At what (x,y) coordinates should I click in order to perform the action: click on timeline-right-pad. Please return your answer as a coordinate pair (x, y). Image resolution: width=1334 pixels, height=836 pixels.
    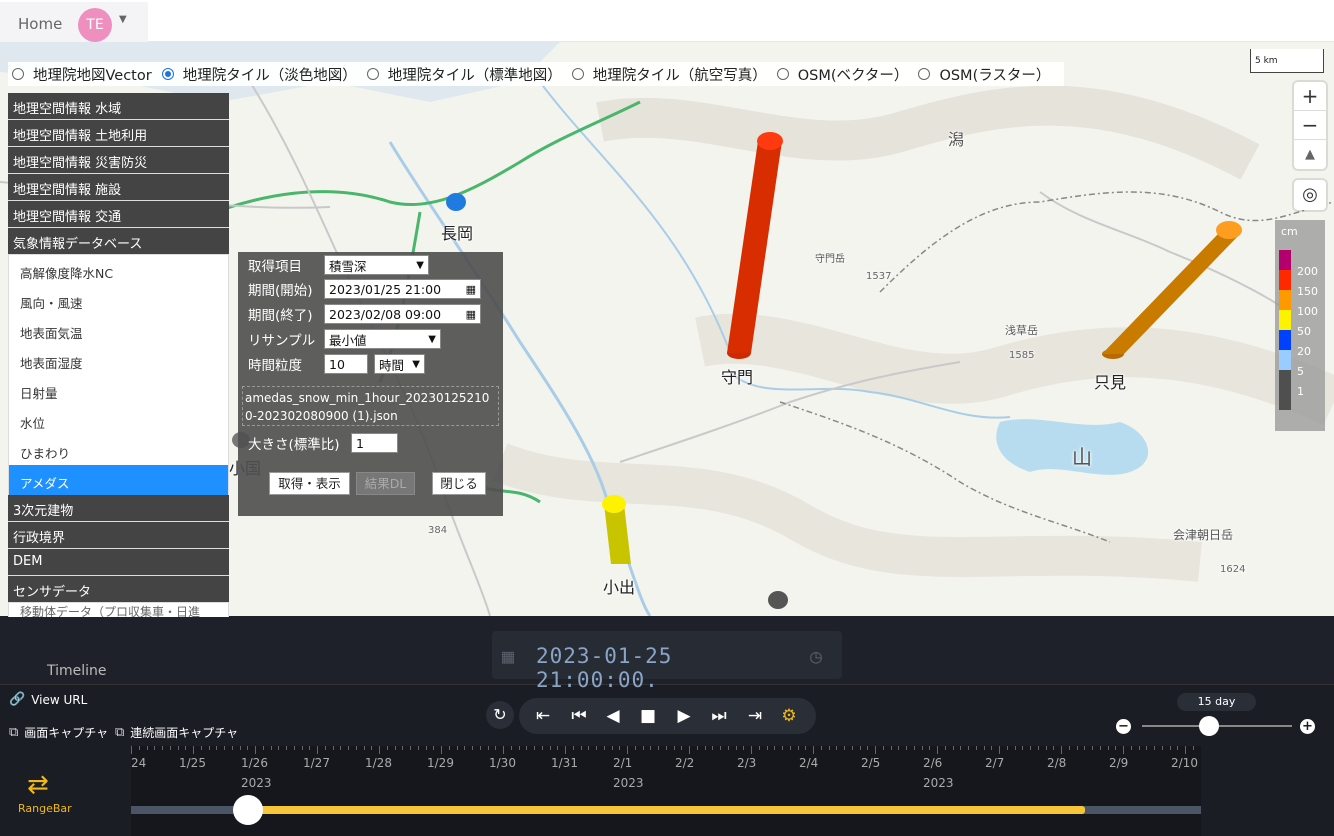
    Looking at the image, I should click on (1267, 791).